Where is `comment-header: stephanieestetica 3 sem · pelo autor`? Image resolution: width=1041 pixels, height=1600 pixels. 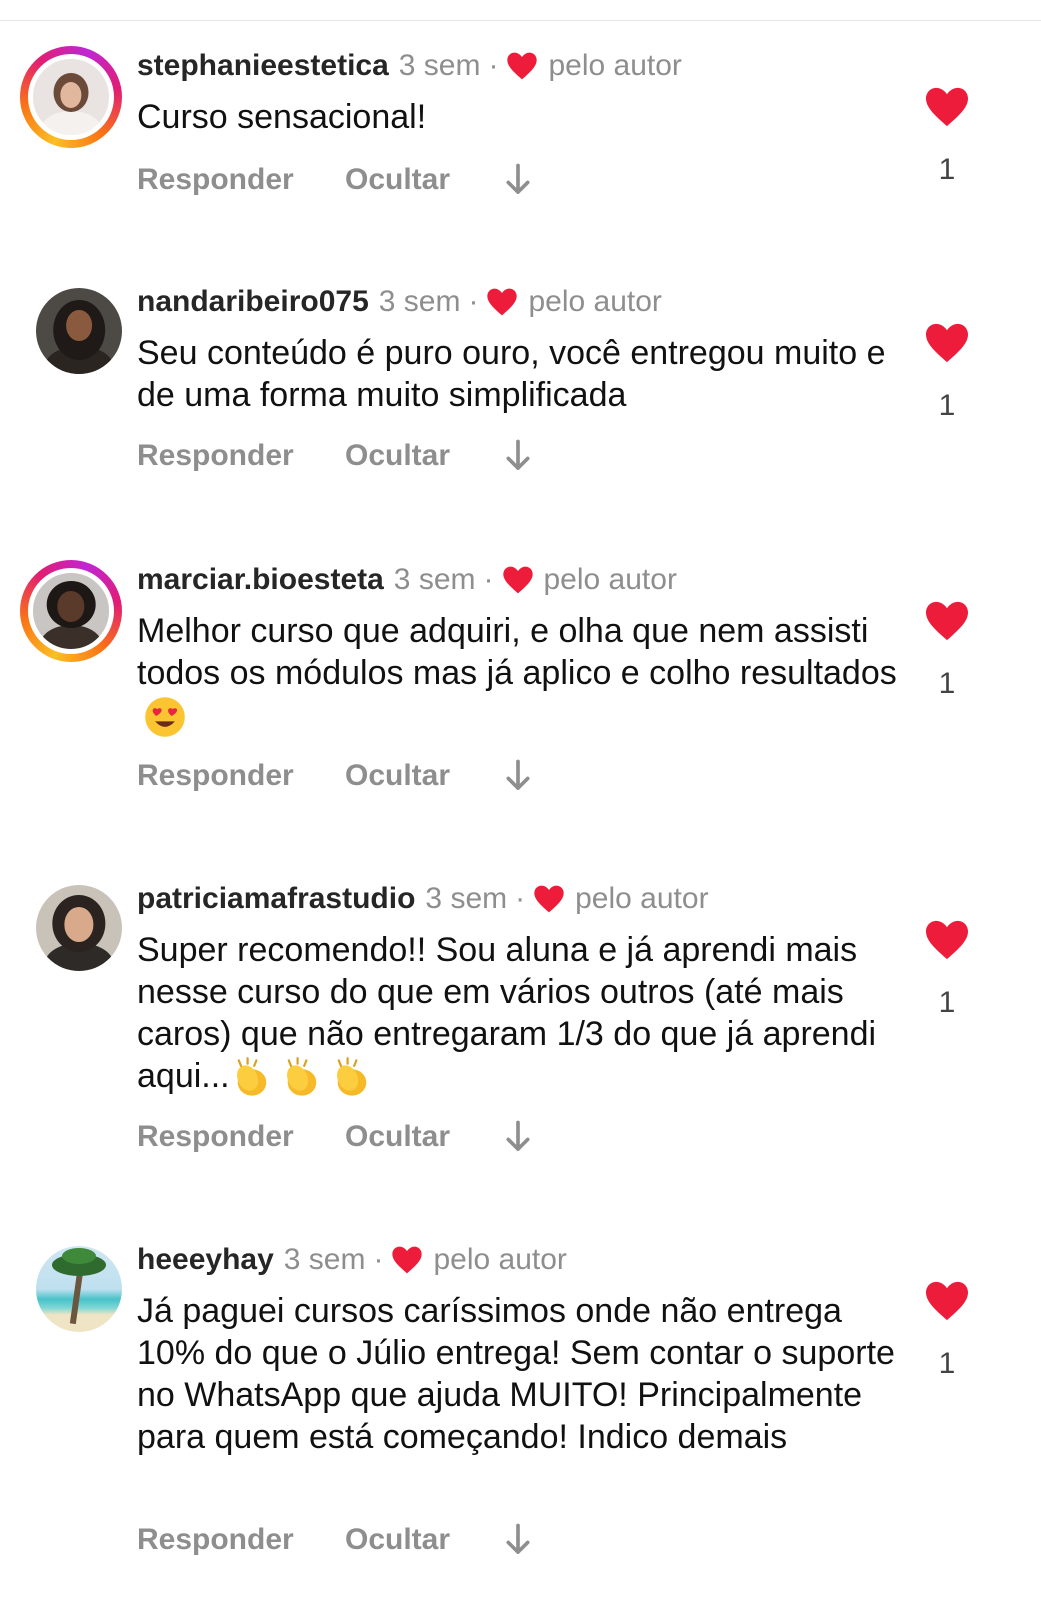
comment-header: stephanieestetica 3 sem · pelo autor is located at coordinates (409, 66).